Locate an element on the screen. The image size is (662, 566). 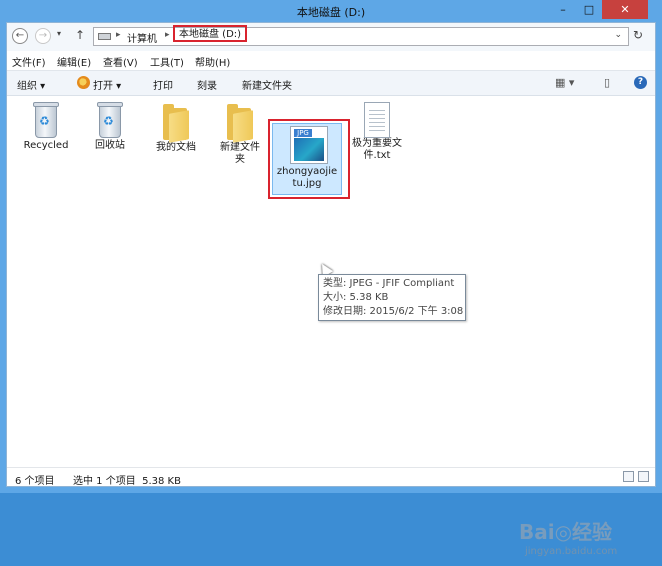
breadcrumb-computer: 计算机 is located at coordinates (142, 37).